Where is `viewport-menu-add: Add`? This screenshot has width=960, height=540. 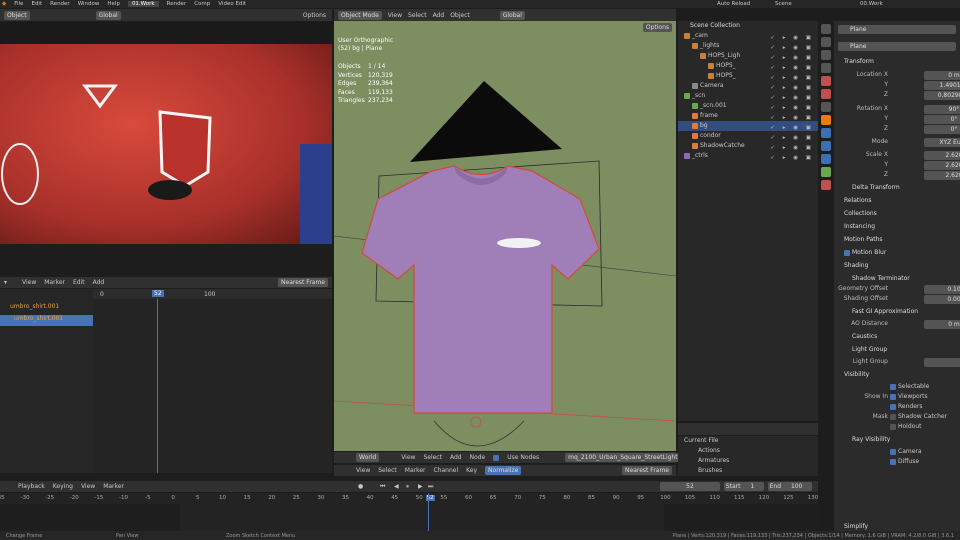
viewport-menu-add: Add is located at coordinates (439, 15).